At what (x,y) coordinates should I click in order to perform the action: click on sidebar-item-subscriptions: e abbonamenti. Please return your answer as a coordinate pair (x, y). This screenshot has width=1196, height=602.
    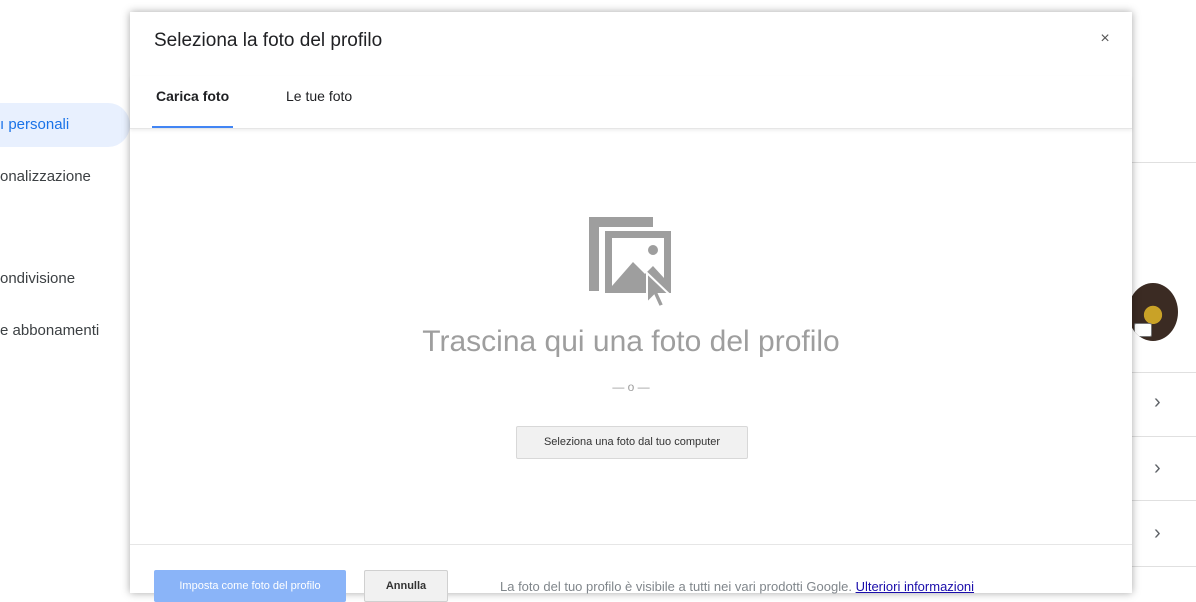
    Looking at the image, I should click on (49, 331).